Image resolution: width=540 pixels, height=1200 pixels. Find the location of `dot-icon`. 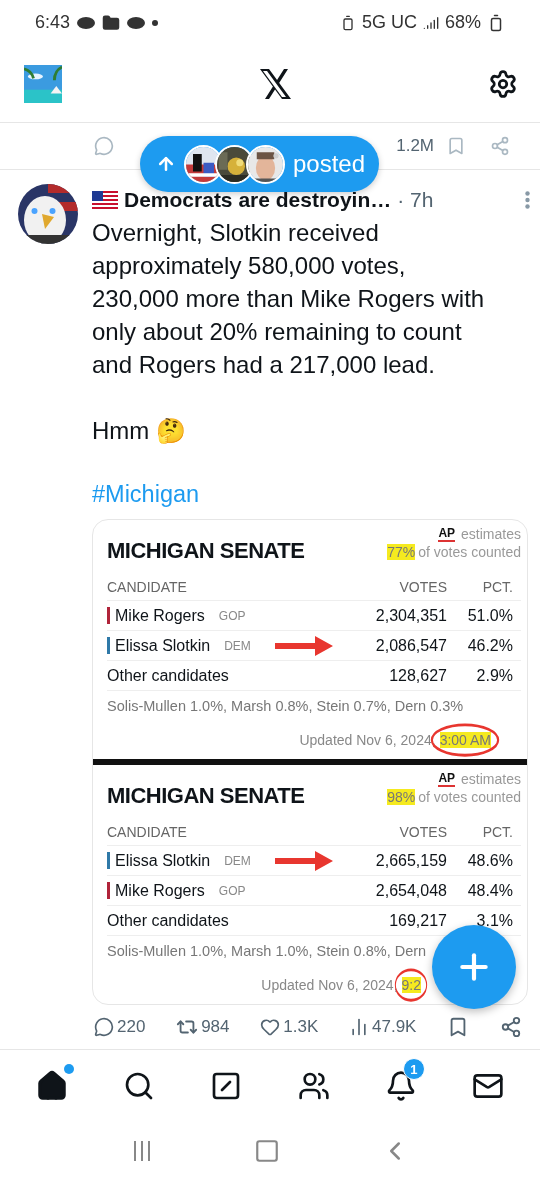

dot-icon is located at coordinates (155, 22).